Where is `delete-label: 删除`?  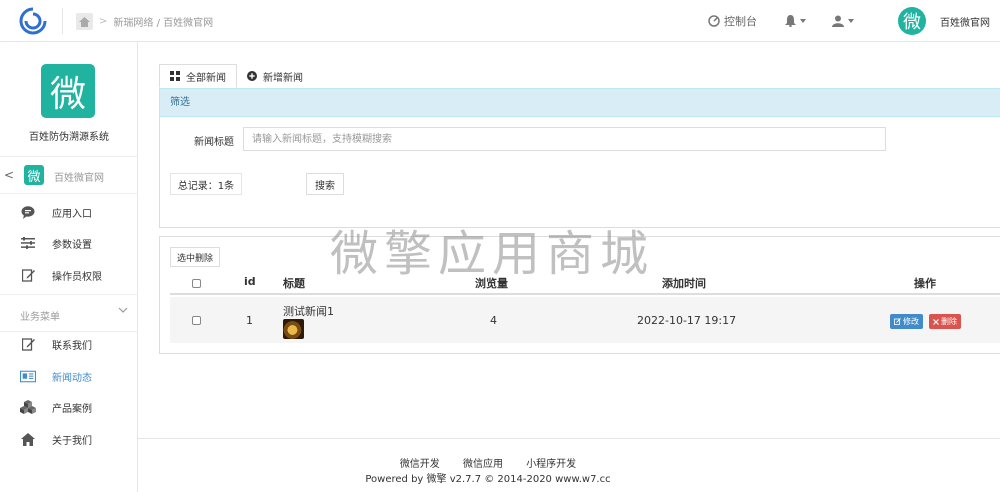 delete-label: 删除 is located at coordinates (949, 321).